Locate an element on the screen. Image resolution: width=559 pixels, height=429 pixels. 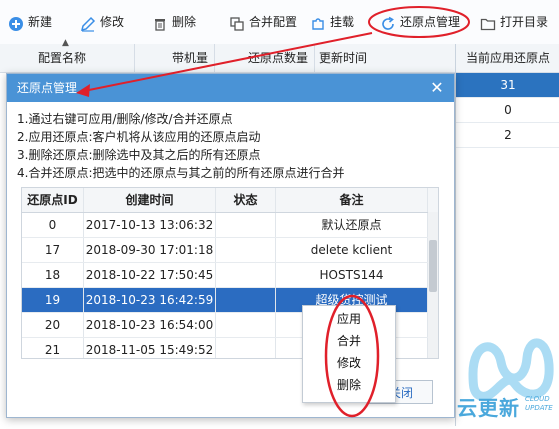
cell-note: delete kclient is located at coordinates (352, 250).